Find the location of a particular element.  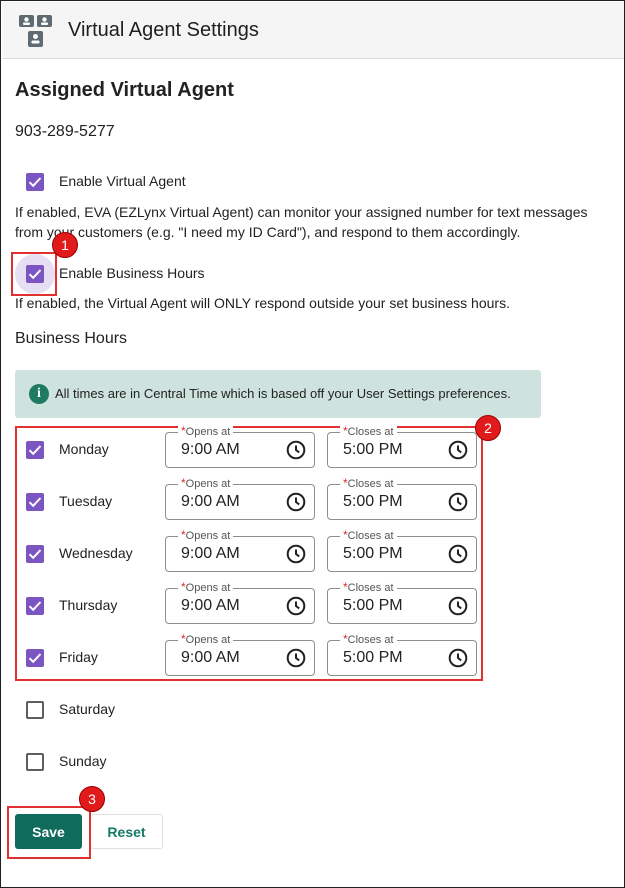

day-label: Tuesday is located at coordinates (86, 501).